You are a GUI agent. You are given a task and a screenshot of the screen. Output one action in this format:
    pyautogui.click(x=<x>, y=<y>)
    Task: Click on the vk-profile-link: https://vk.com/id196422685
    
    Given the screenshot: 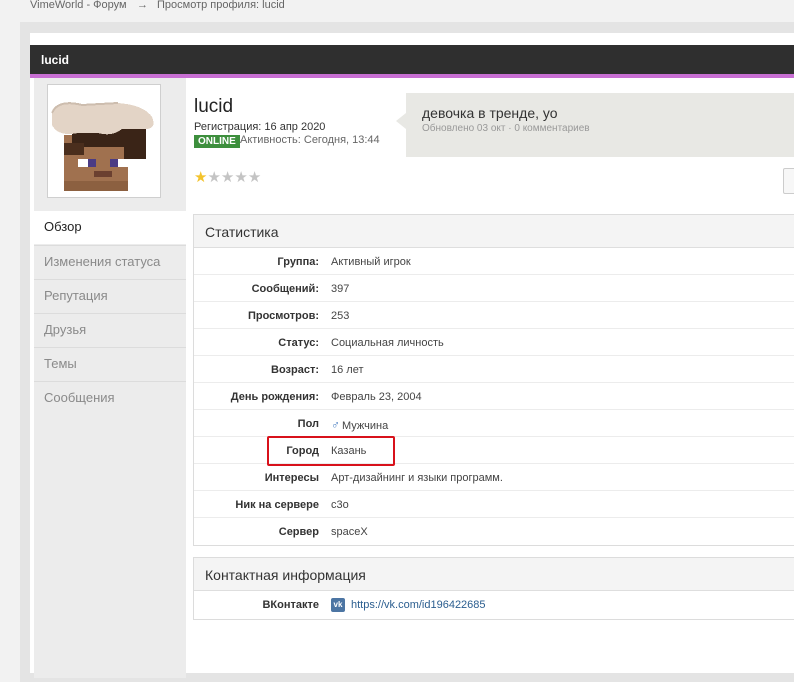 What is the action you would take?
    pyautogui.click(x=418, y=605)
    